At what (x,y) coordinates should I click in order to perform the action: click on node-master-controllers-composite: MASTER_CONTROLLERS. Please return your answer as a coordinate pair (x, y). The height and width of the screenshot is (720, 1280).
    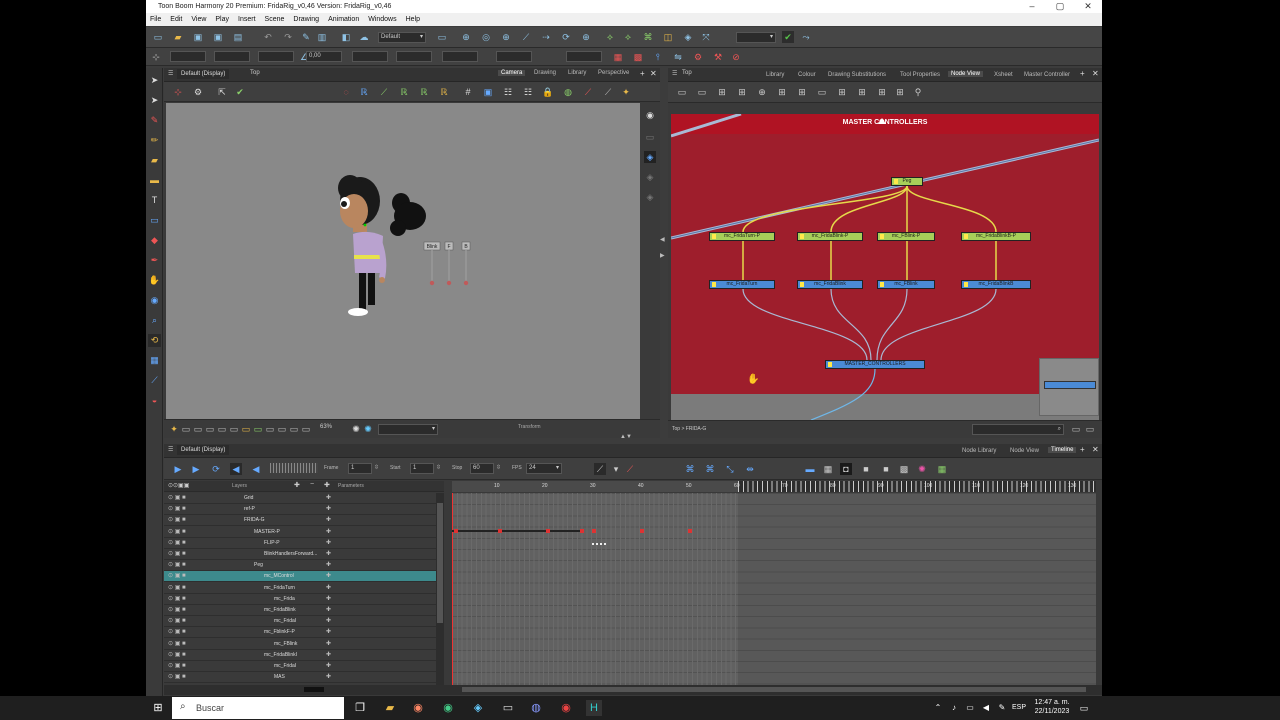
    Looking at the image, I should click on (875, 364).